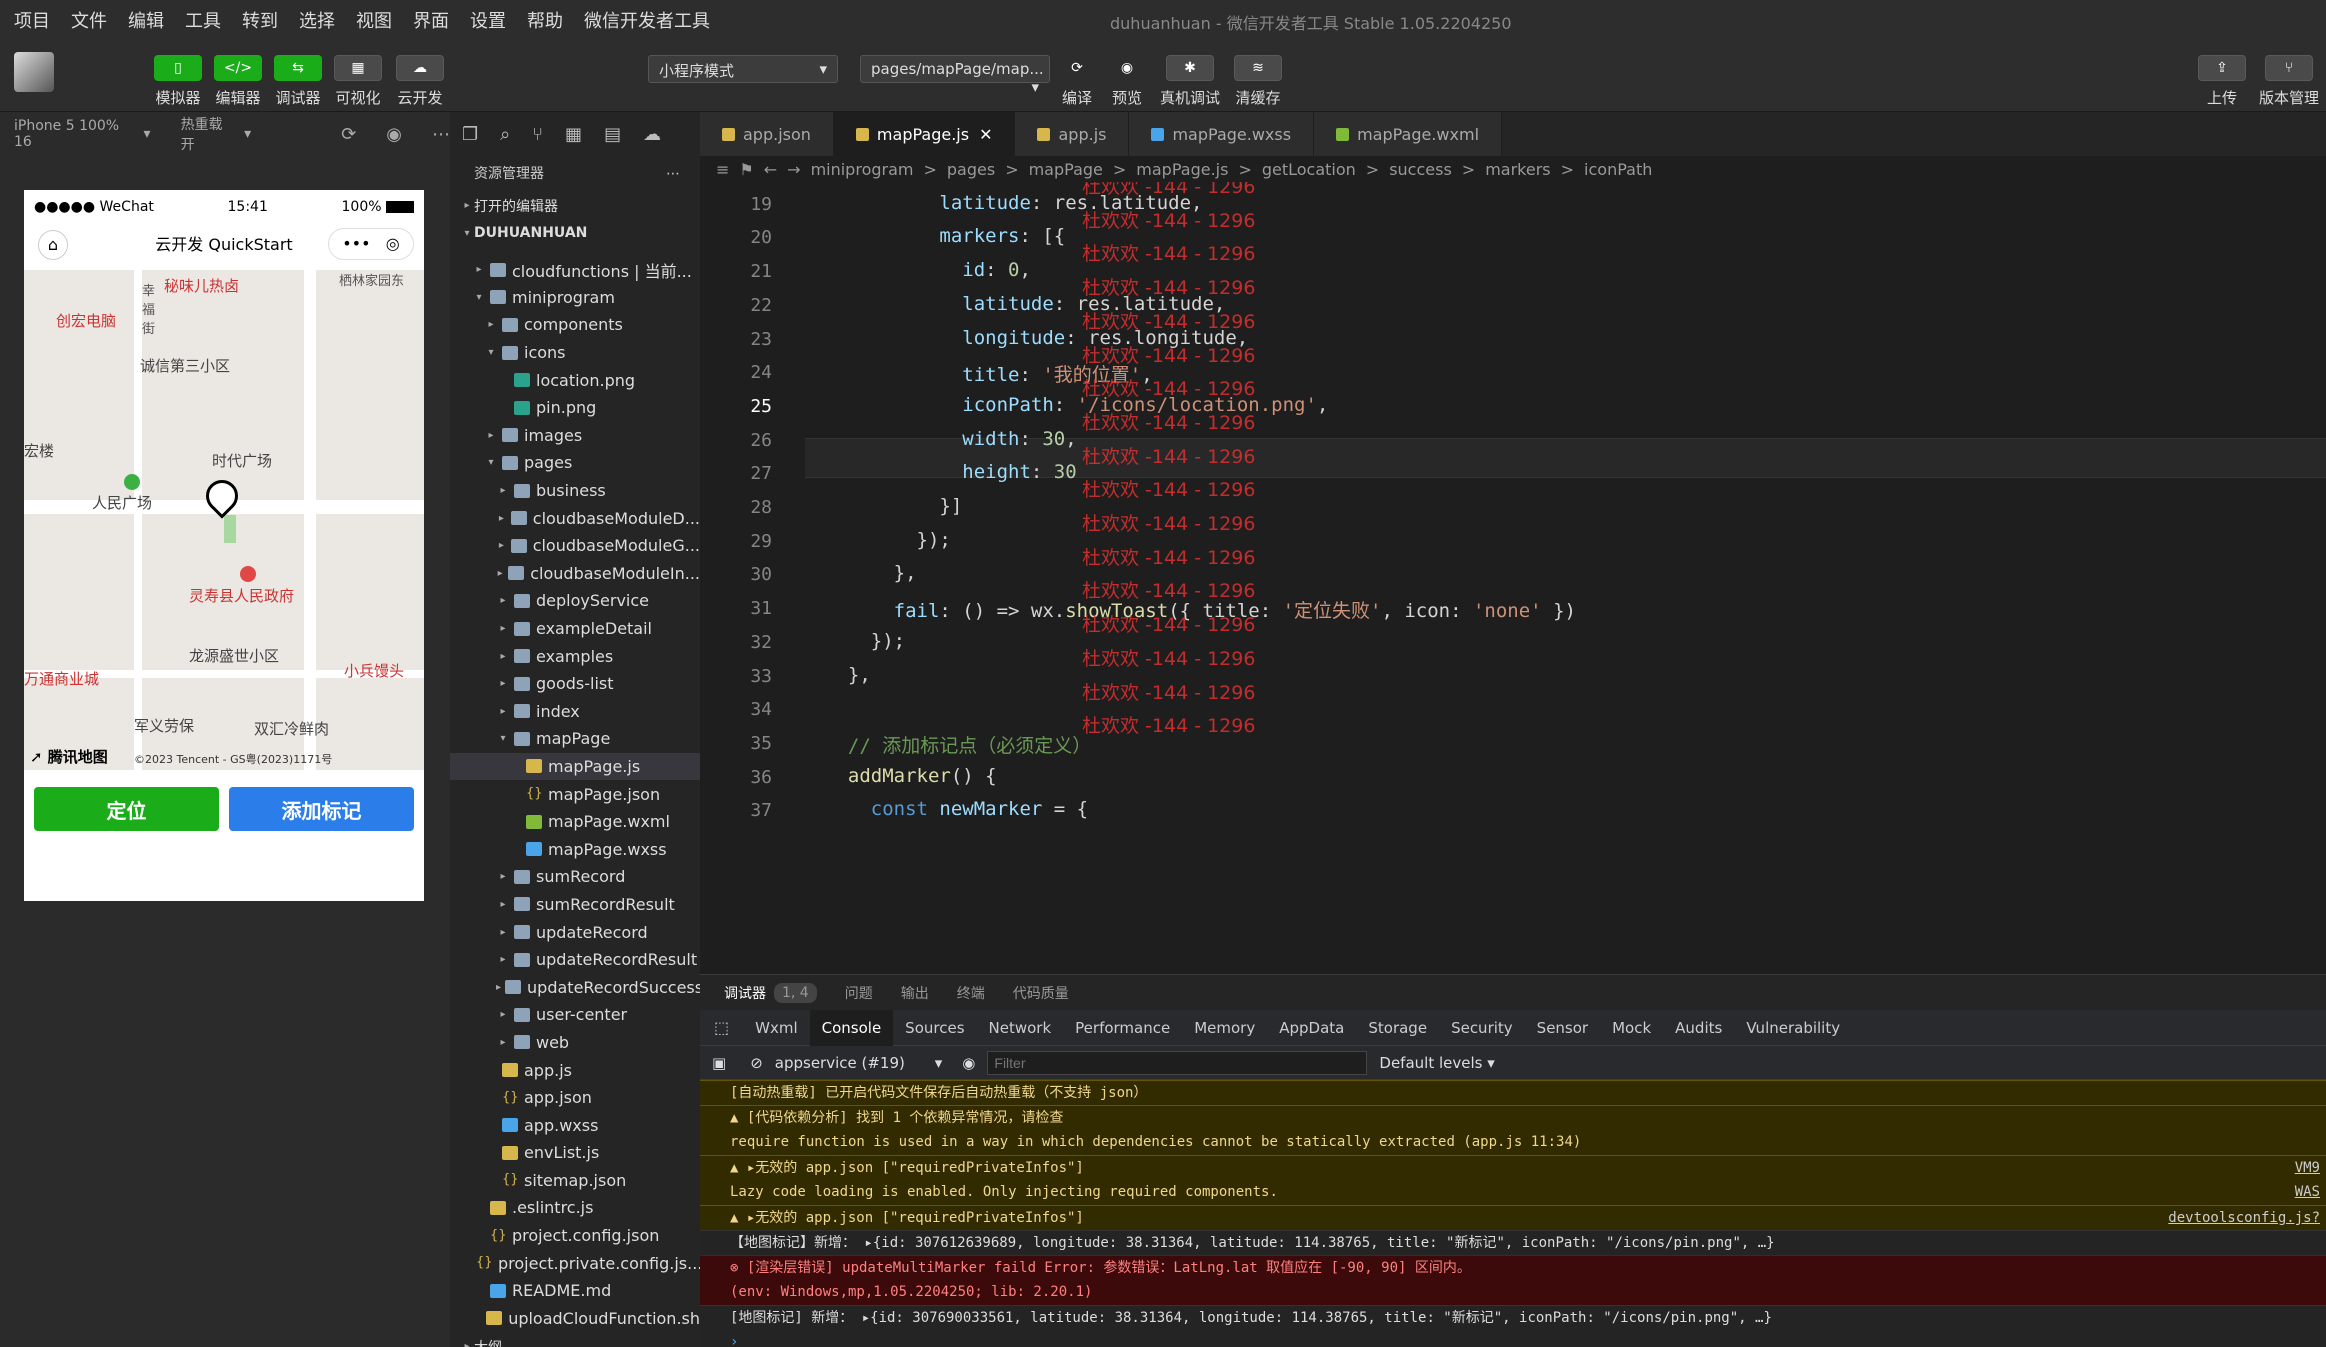 This screenshot has height=1347, width=2326. I want to click on folder-item: ▸ business, so click(575, 491).